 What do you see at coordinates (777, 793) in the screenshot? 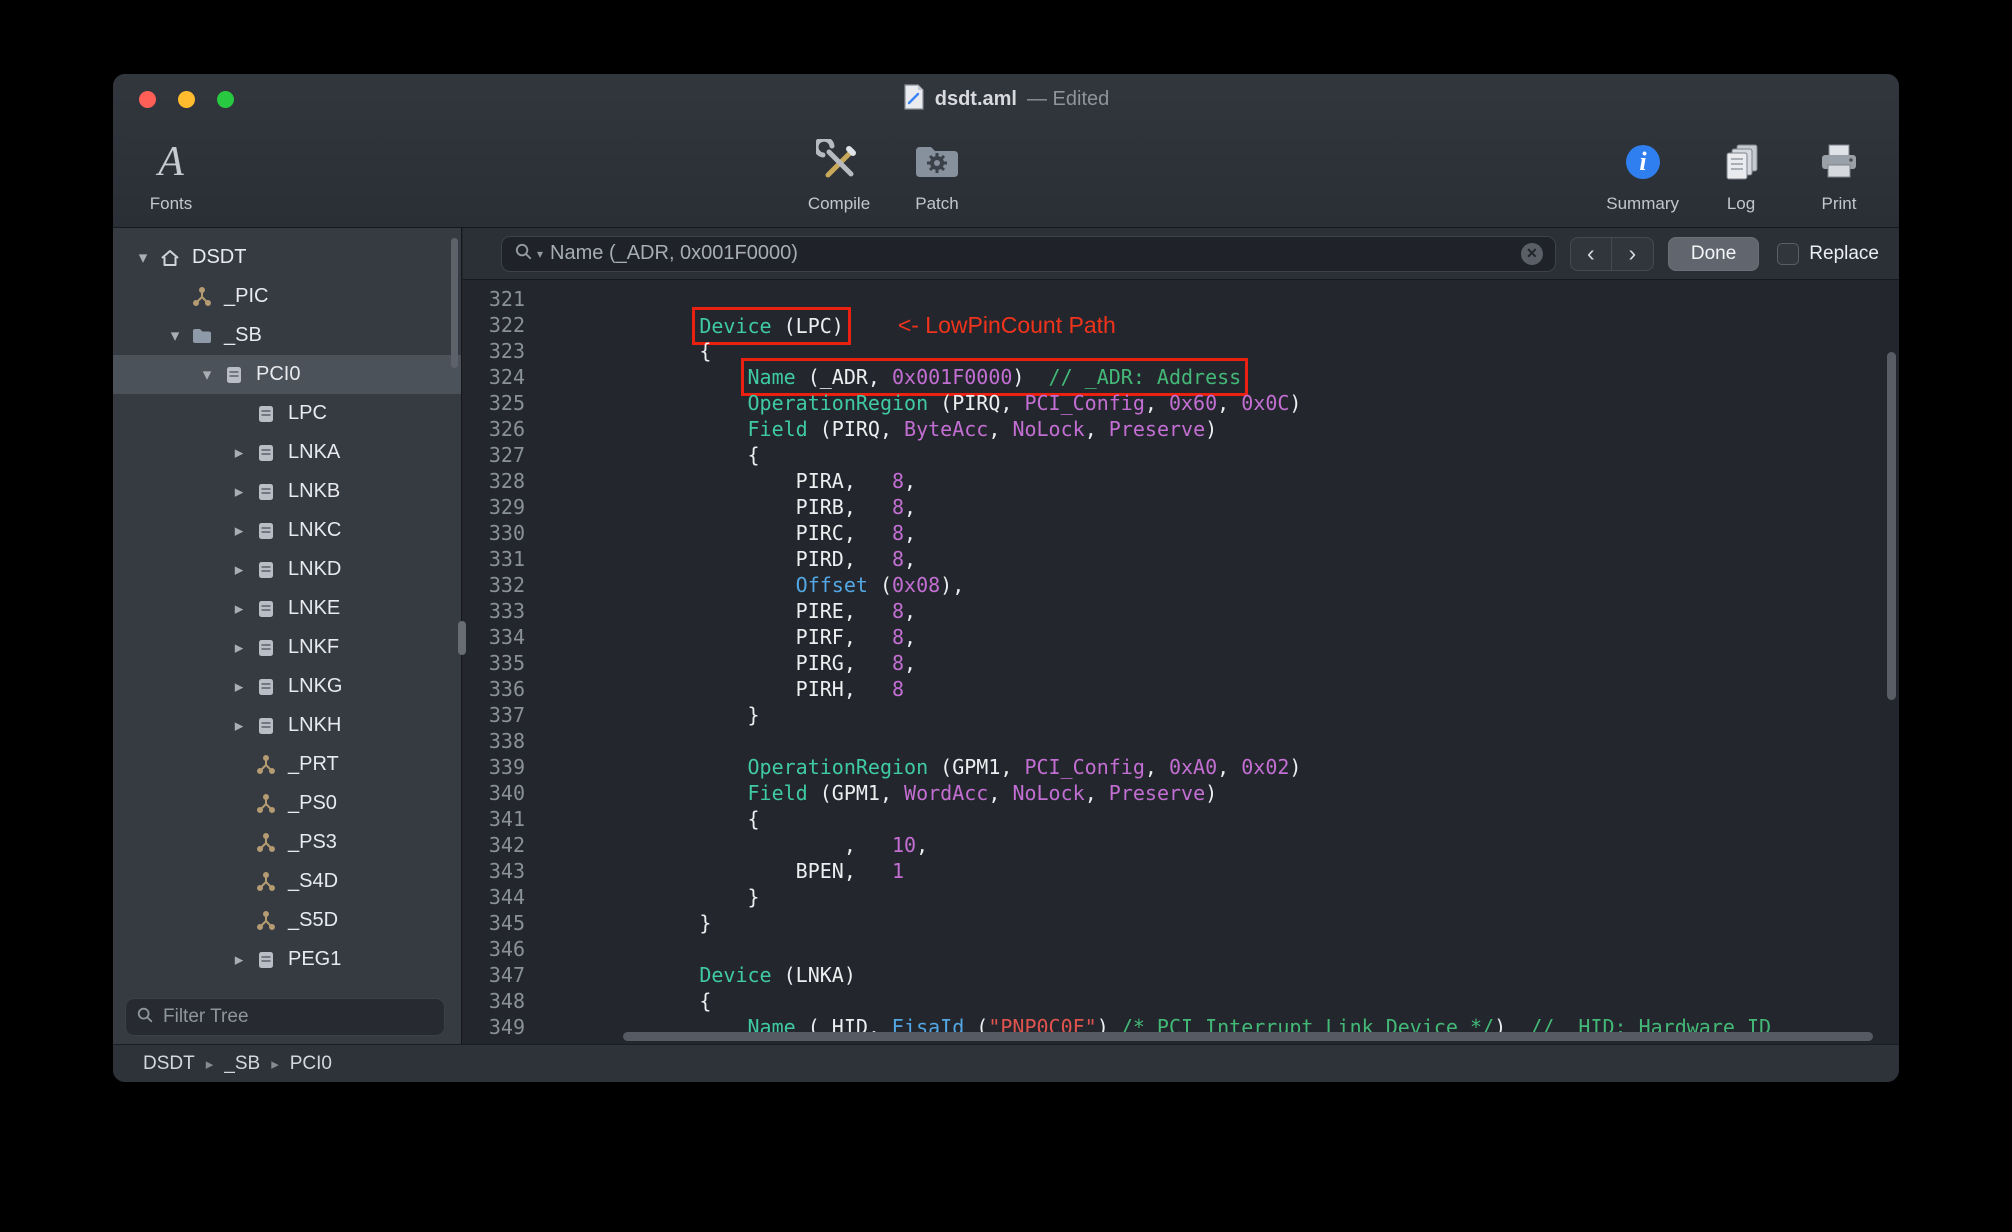
I see `code-token: Field` at bounding box center [777, 793].